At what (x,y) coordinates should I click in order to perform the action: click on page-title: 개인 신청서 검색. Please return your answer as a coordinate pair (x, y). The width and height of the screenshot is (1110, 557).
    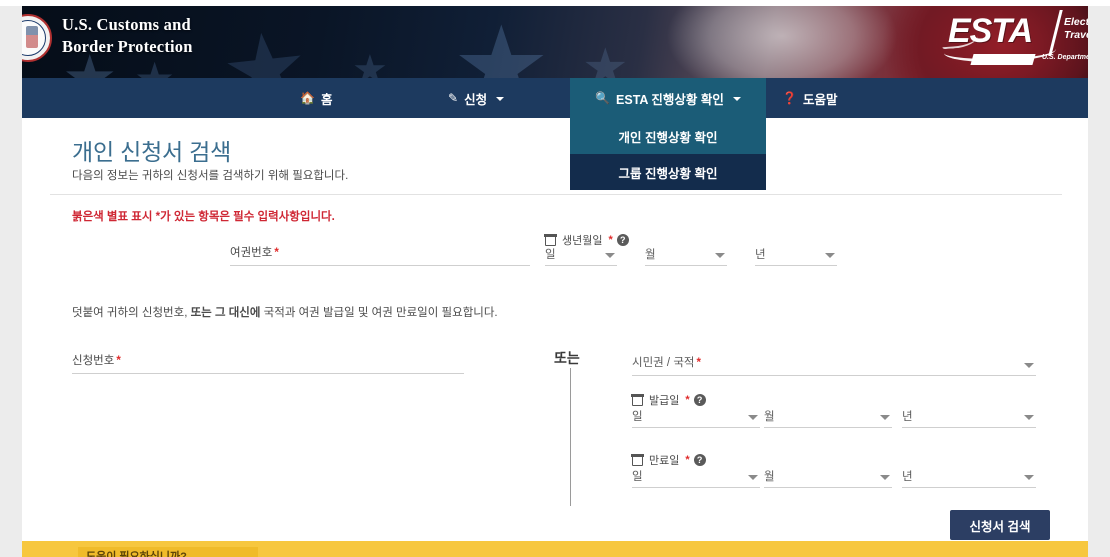
    Looking at the image, I should click on (152, 152).